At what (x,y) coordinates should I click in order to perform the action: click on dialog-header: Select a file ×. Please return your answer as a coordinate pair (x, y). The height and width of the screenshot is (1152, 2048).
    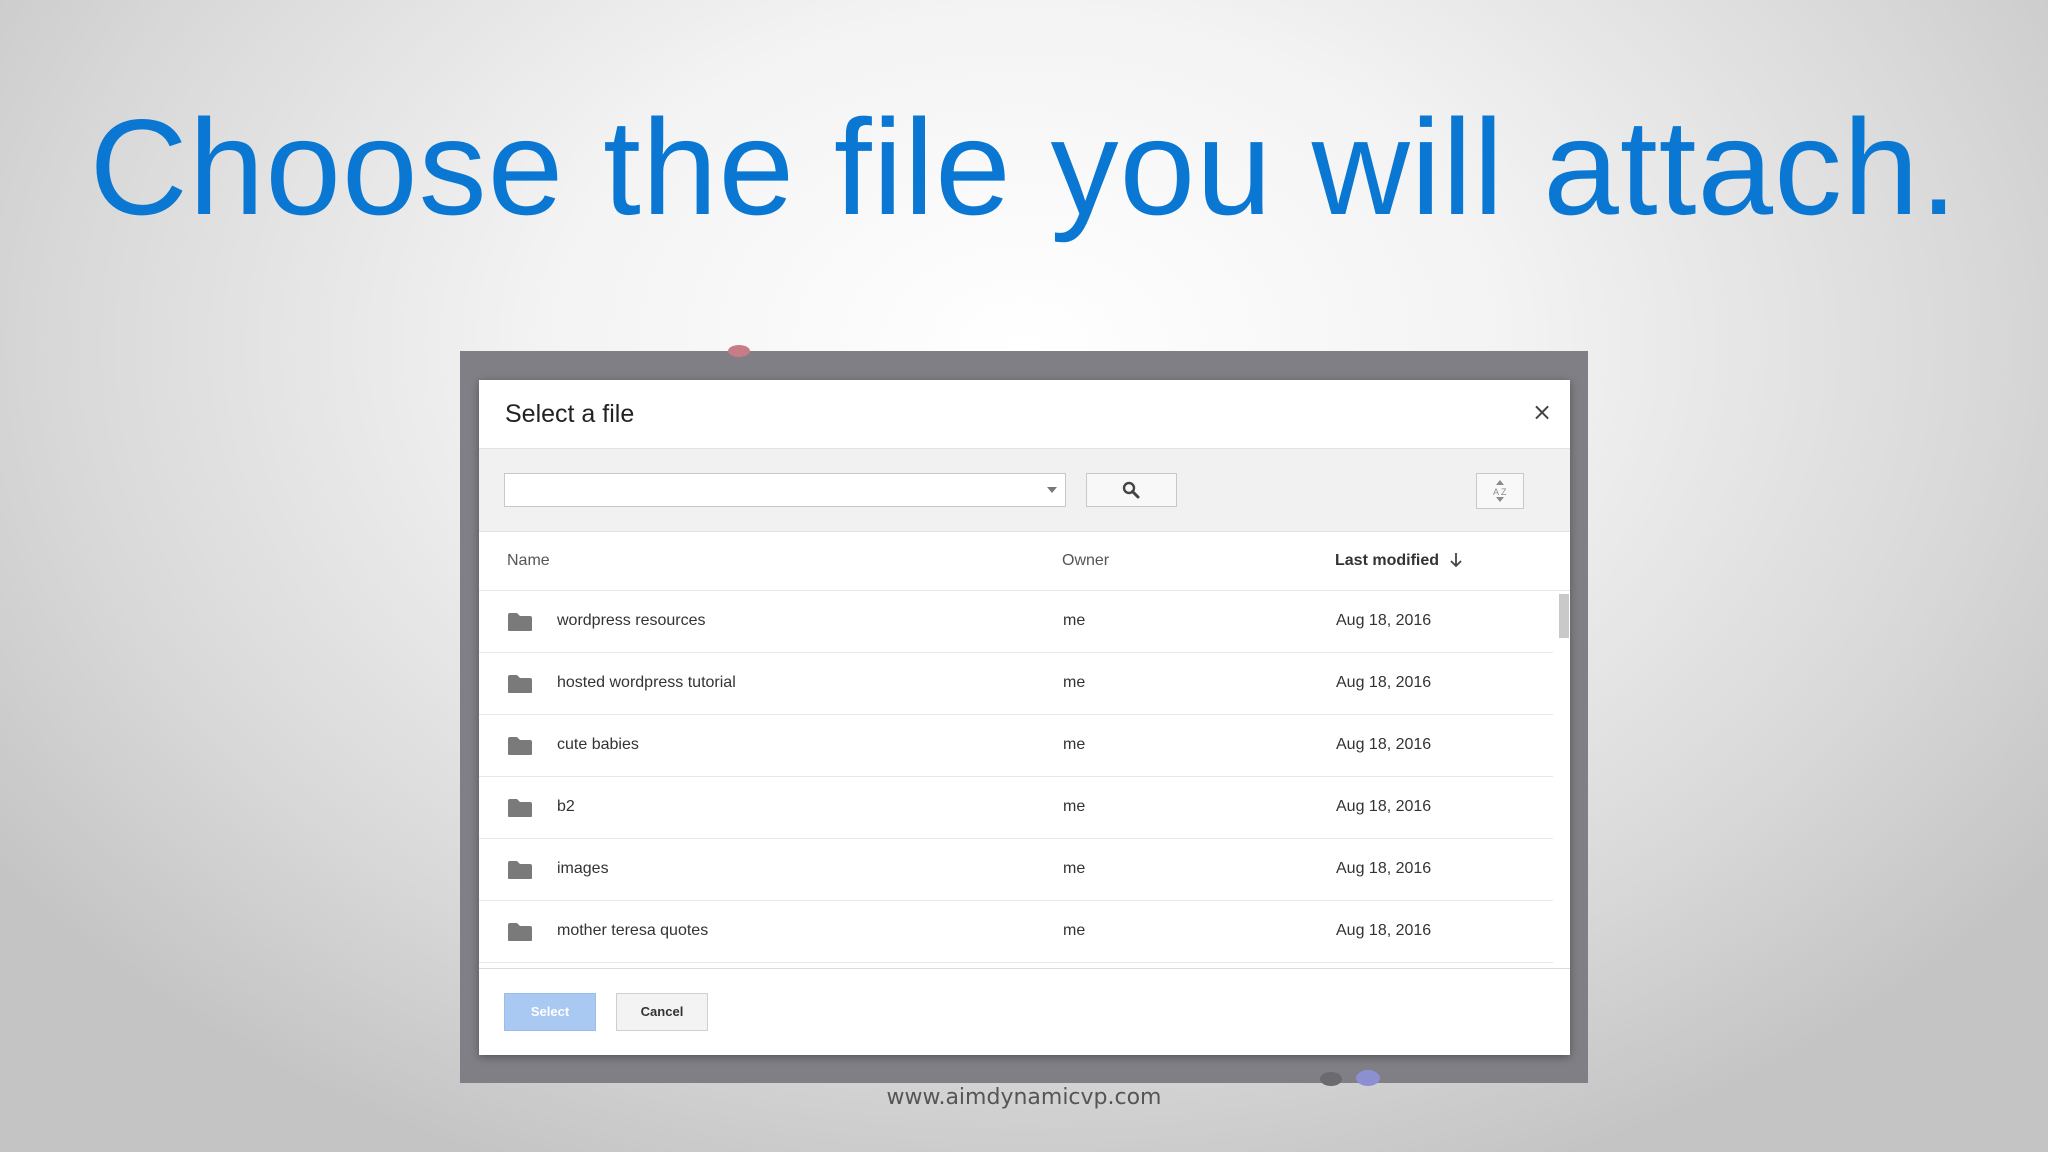
    Looking at the image, I should click on (1024, 414).